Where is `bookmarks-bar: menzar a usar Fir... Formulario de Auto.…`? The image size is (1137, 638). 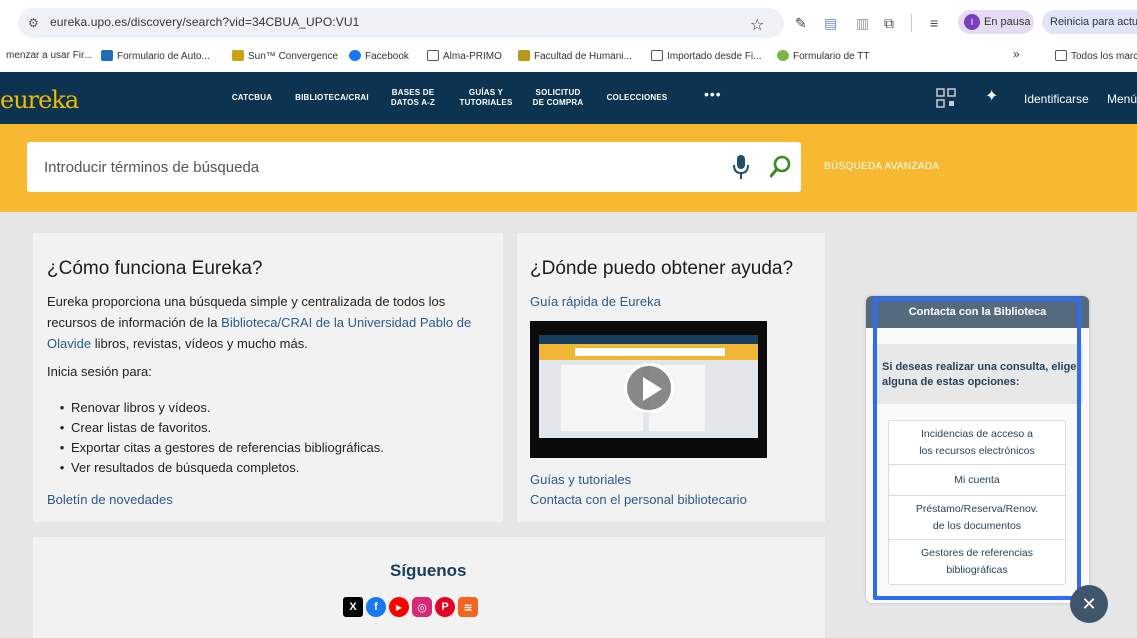 bookmarks-bar: menzar a usar Fir... Formulario de Auto.… is located at coordinates (568, 57).